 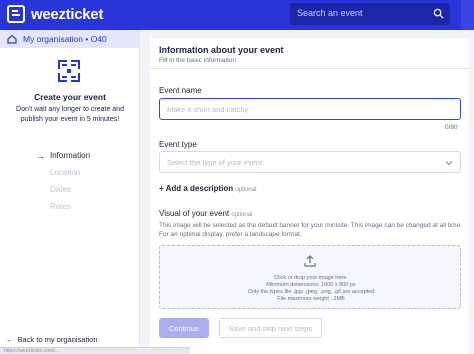 What do you see at coordinates (194, 213) in the screenshot?
I see `visual-label: Visual of your event` at bounding box center [194, 213].